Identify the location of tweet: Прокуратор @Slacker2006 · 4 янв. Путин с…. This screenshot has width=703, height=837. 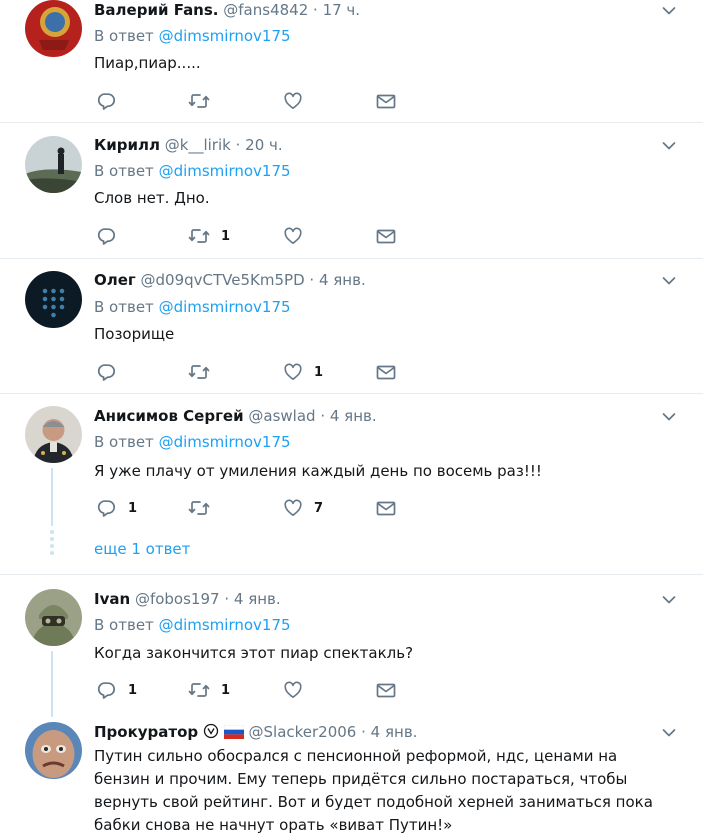
(351, 775).